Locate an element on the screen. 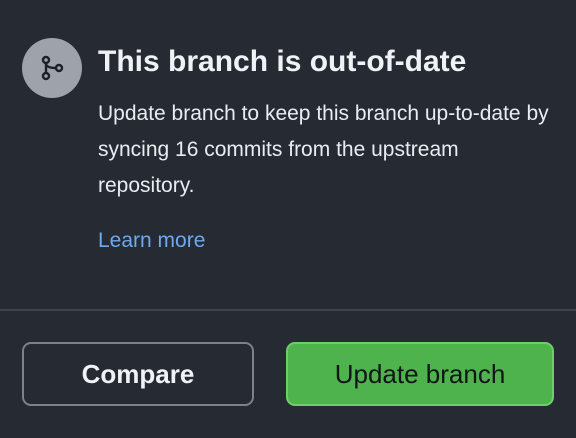  divider is located at coordinates (288, 310).